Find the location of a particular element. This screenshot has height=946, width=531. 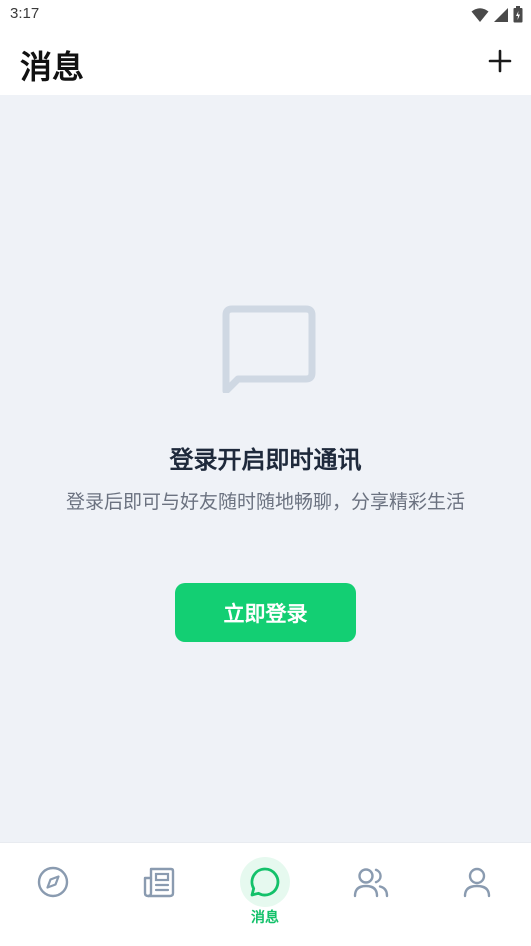

profile-icon is located at coordinates (477, 882).